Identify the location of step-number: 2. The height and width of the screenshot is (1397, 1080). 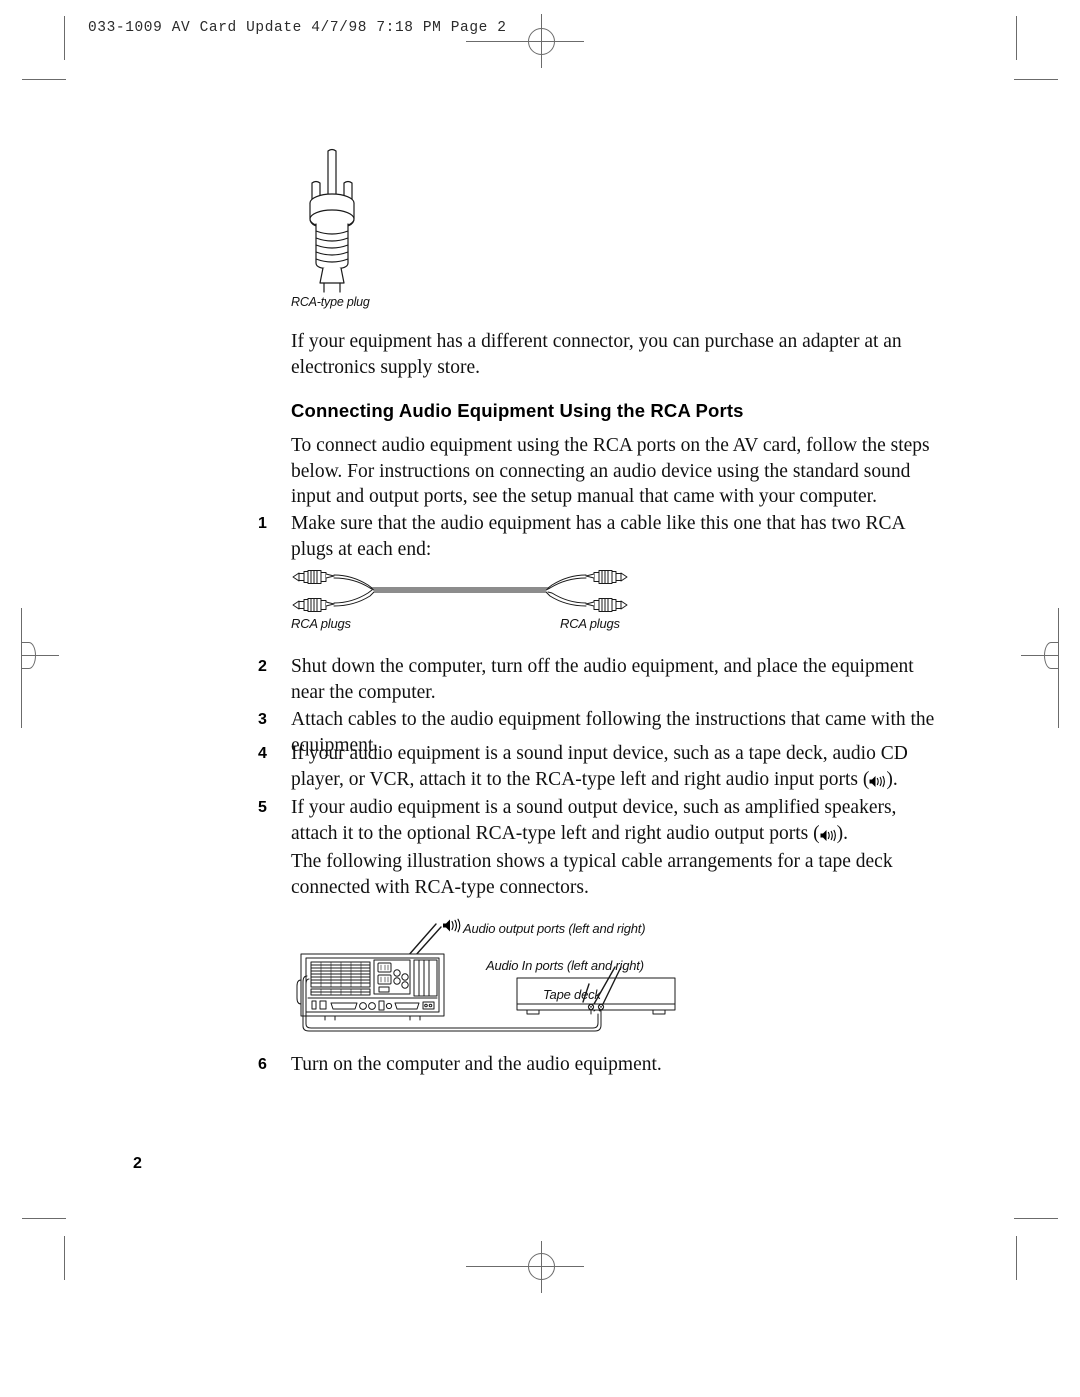
(262, 666).